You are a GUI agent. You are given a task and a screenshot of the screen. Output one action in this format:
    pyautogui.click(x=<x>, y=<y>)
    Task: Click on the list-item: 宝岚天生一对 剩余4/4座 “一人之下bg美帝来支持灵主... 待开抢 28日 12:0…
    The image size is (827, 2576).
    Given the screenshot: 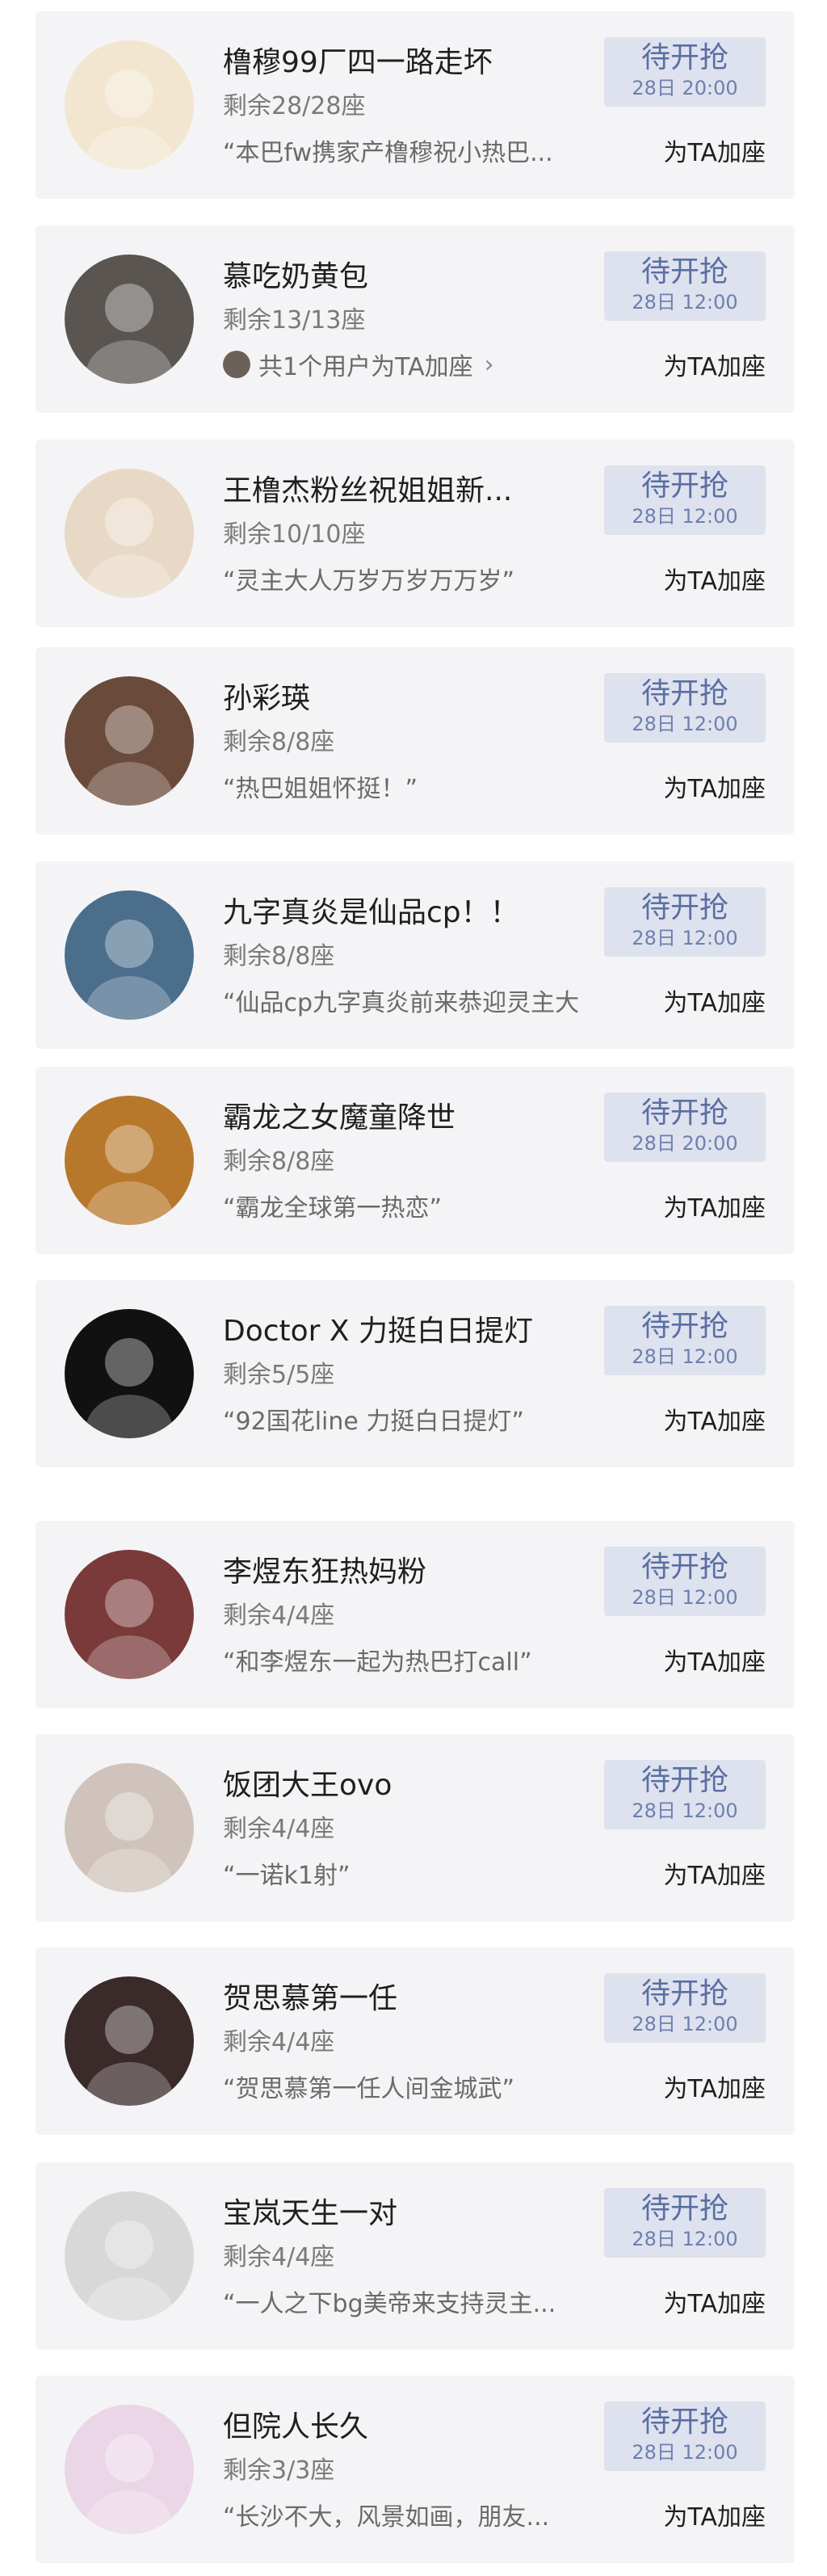 What is the action you would take?
    pyautogui.click(x=415, y=2256)
    